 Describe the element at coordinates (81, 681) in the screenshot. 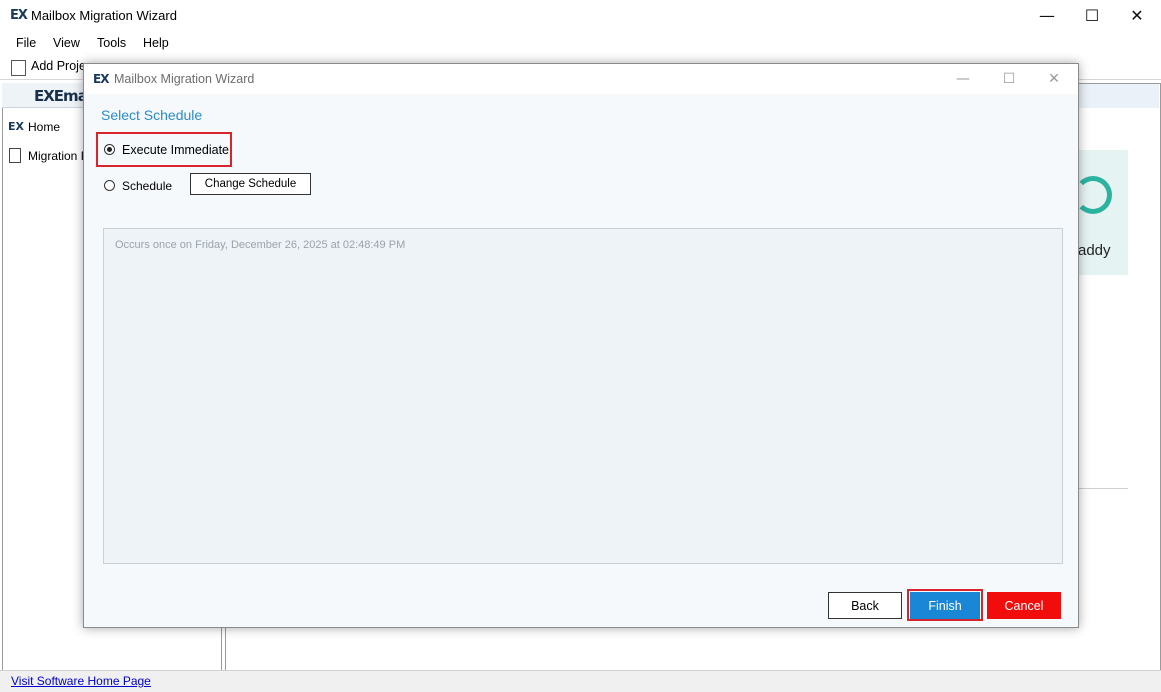

I see `visit-home-page-link: Visit Software Home Page` at that location.